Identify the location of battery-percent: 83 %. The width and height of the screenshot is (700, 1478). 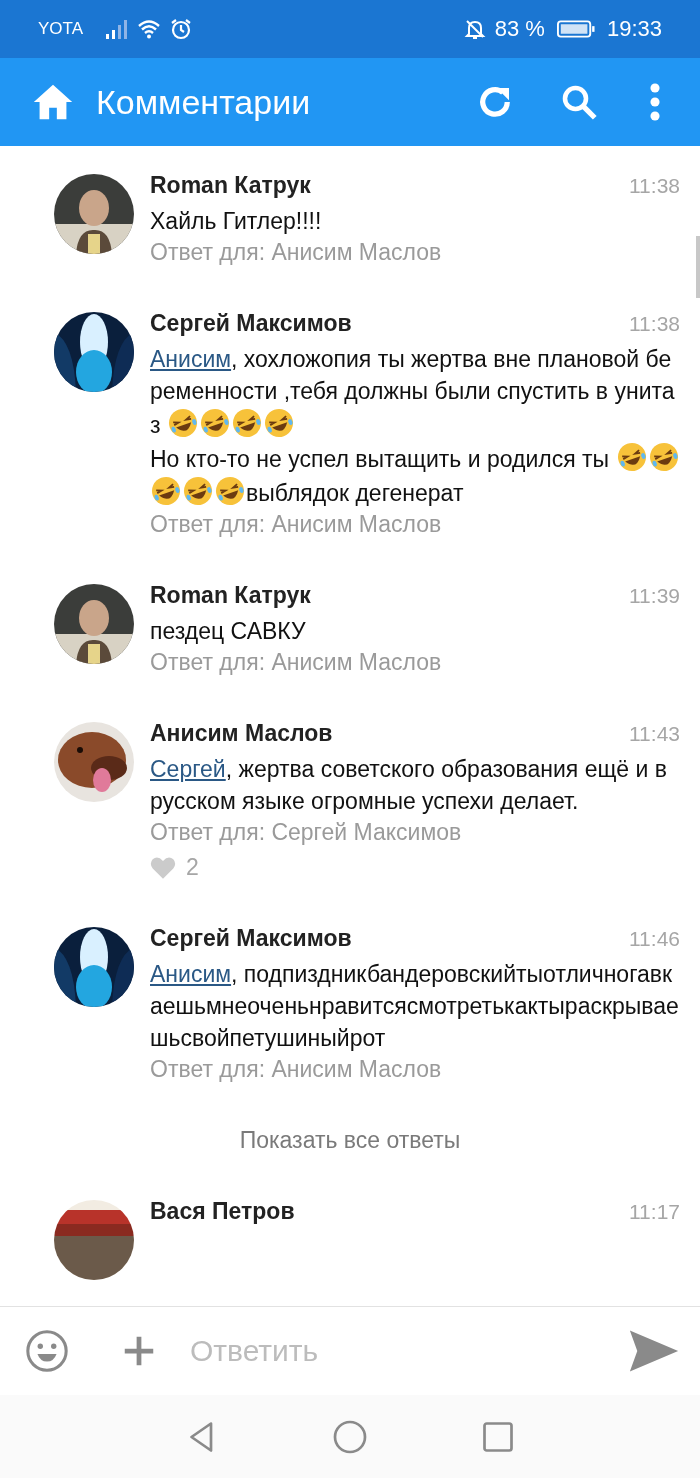
(519, 29).